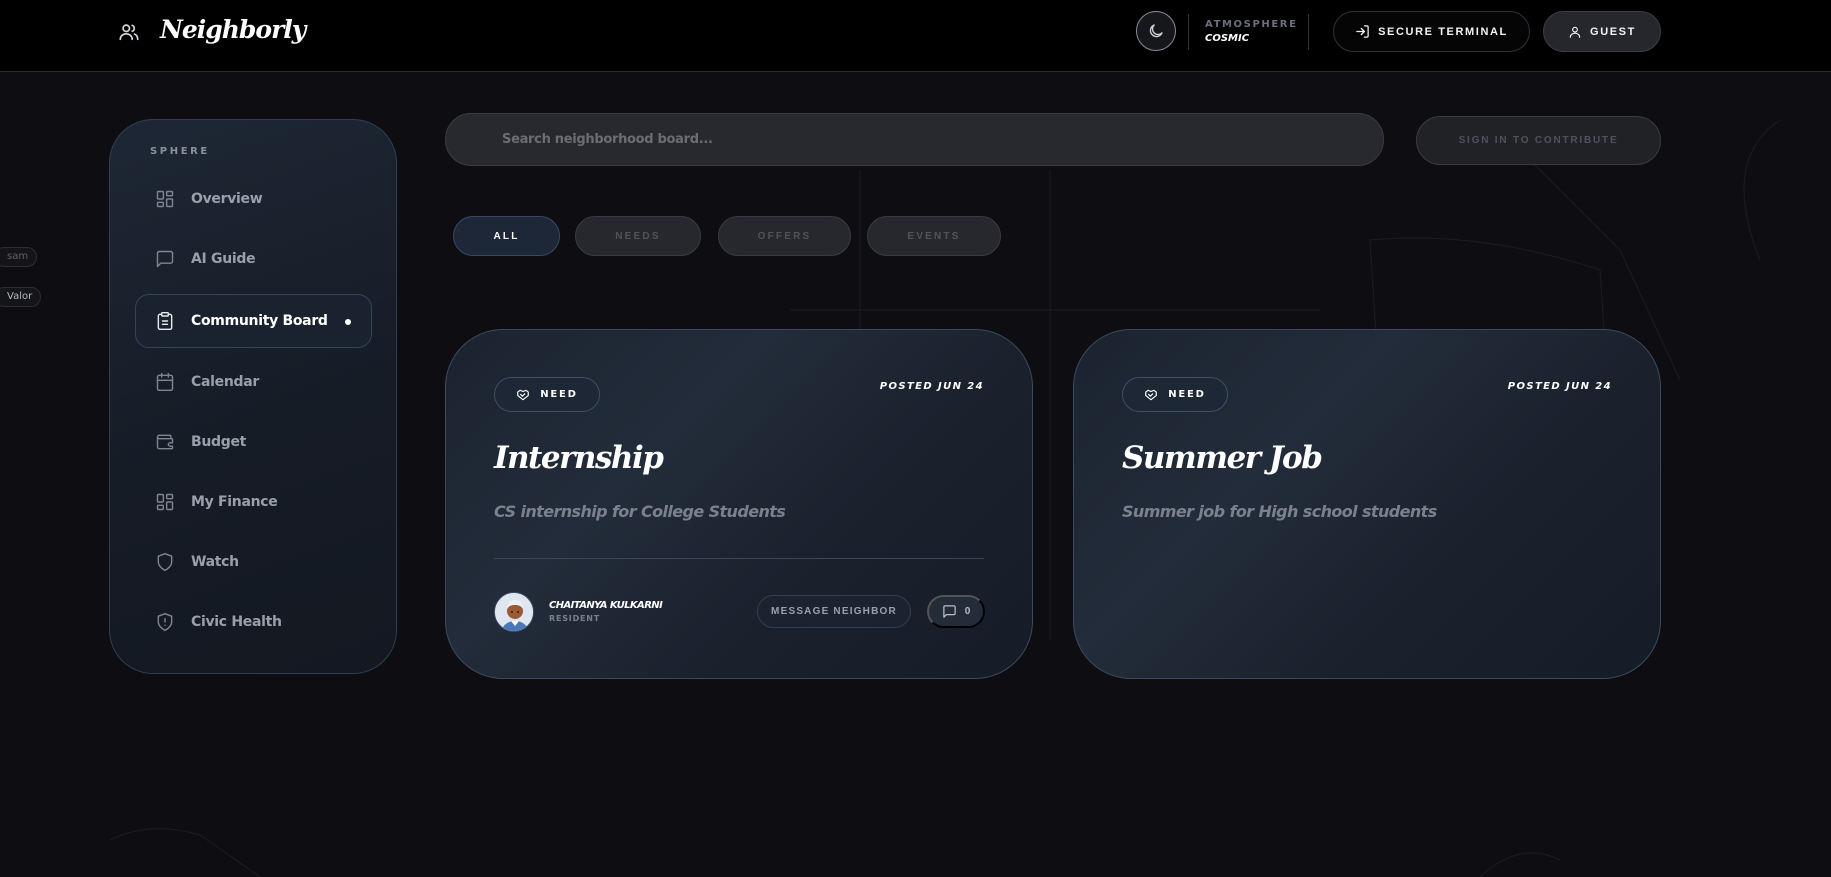  Describe the element at coordinates (1613, 31) in the screenshot. I see `guest-label: GUEST` at that location.